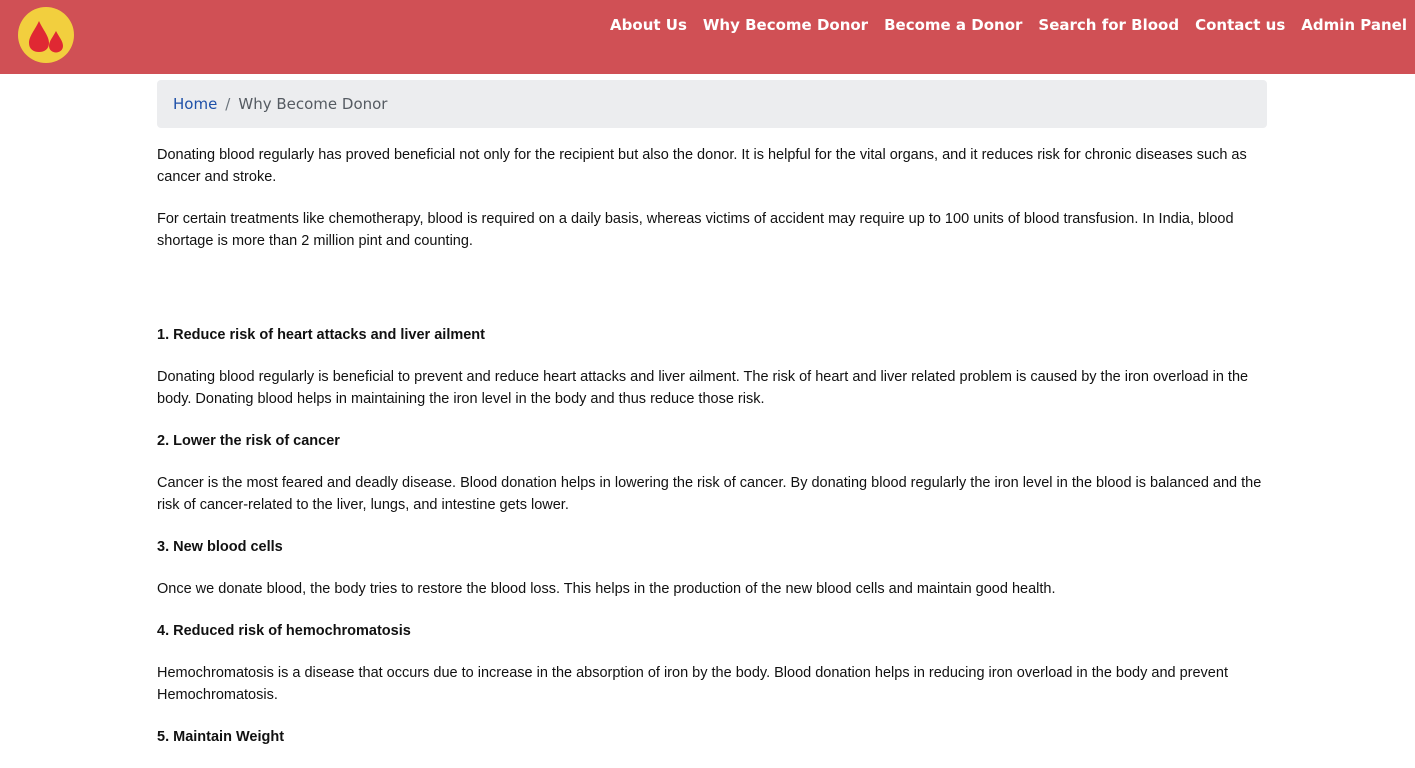 Image resolution: width=1415 pixels, height=768 pixels. What do you see at coordinates (195, 104) in the screenshot?
I see `breadcrumb-home-link: Home` at bounding box center [195, 104].